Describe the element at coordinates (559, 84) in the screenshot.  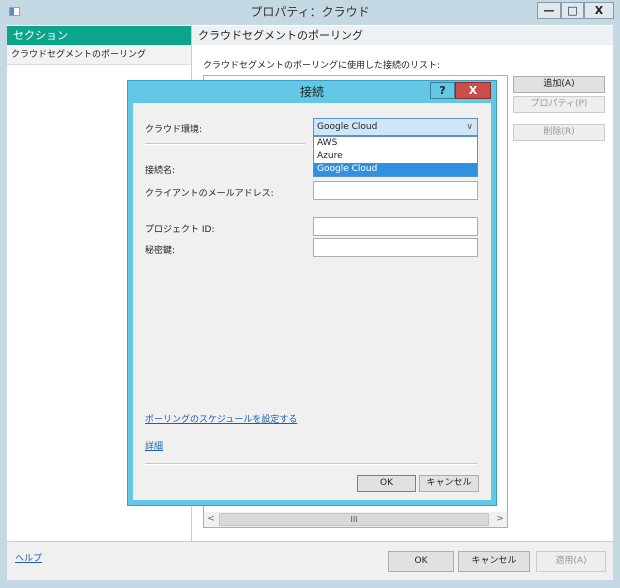
I see `add-button: 追加(A)` at that location.